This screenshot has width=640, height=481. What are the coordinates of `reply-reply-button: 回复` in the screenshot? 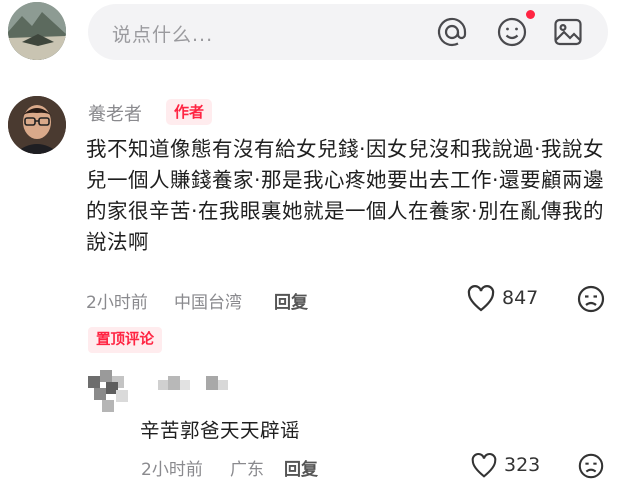 It's located at (301, 467).